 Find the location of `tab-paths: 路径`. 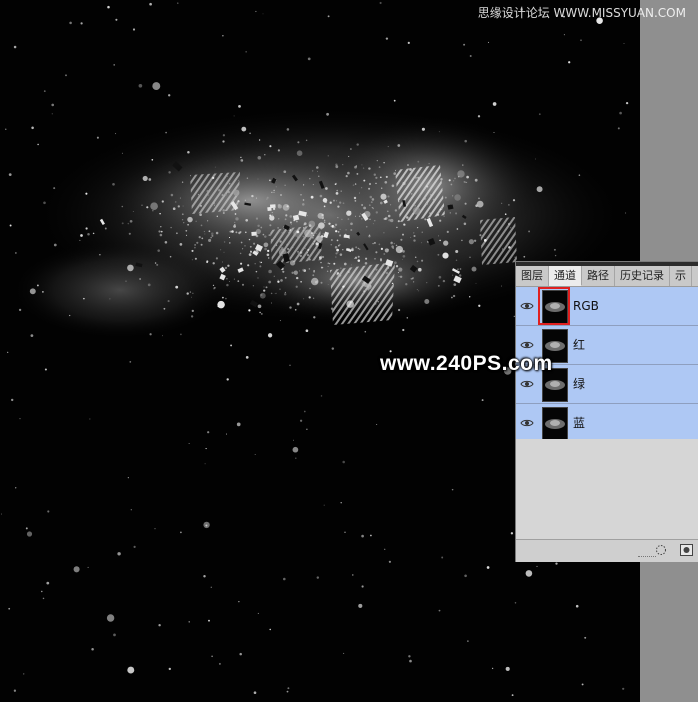

tab-paths: 路径 is located at coordinates (598, 276).